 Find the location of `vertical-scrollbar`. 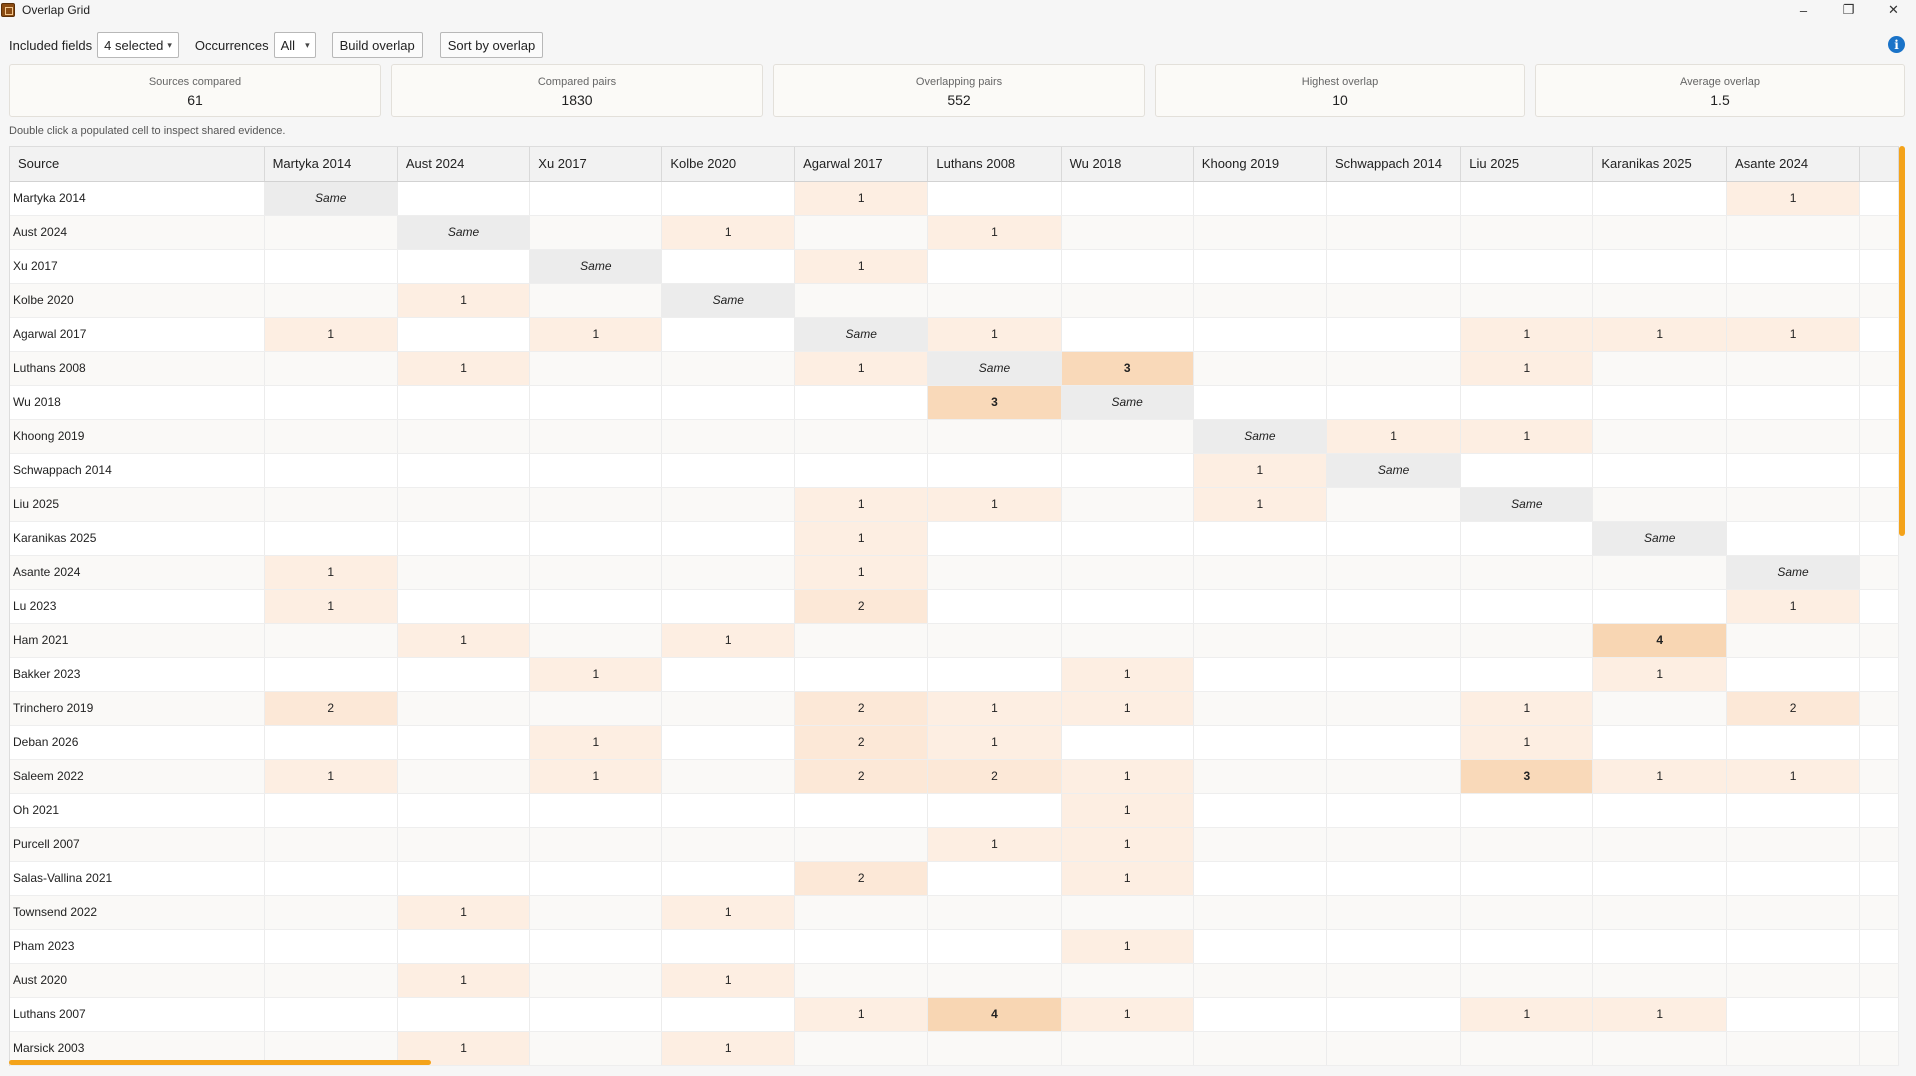

vertical-scrollbar is located at coordinates (1902, 341).